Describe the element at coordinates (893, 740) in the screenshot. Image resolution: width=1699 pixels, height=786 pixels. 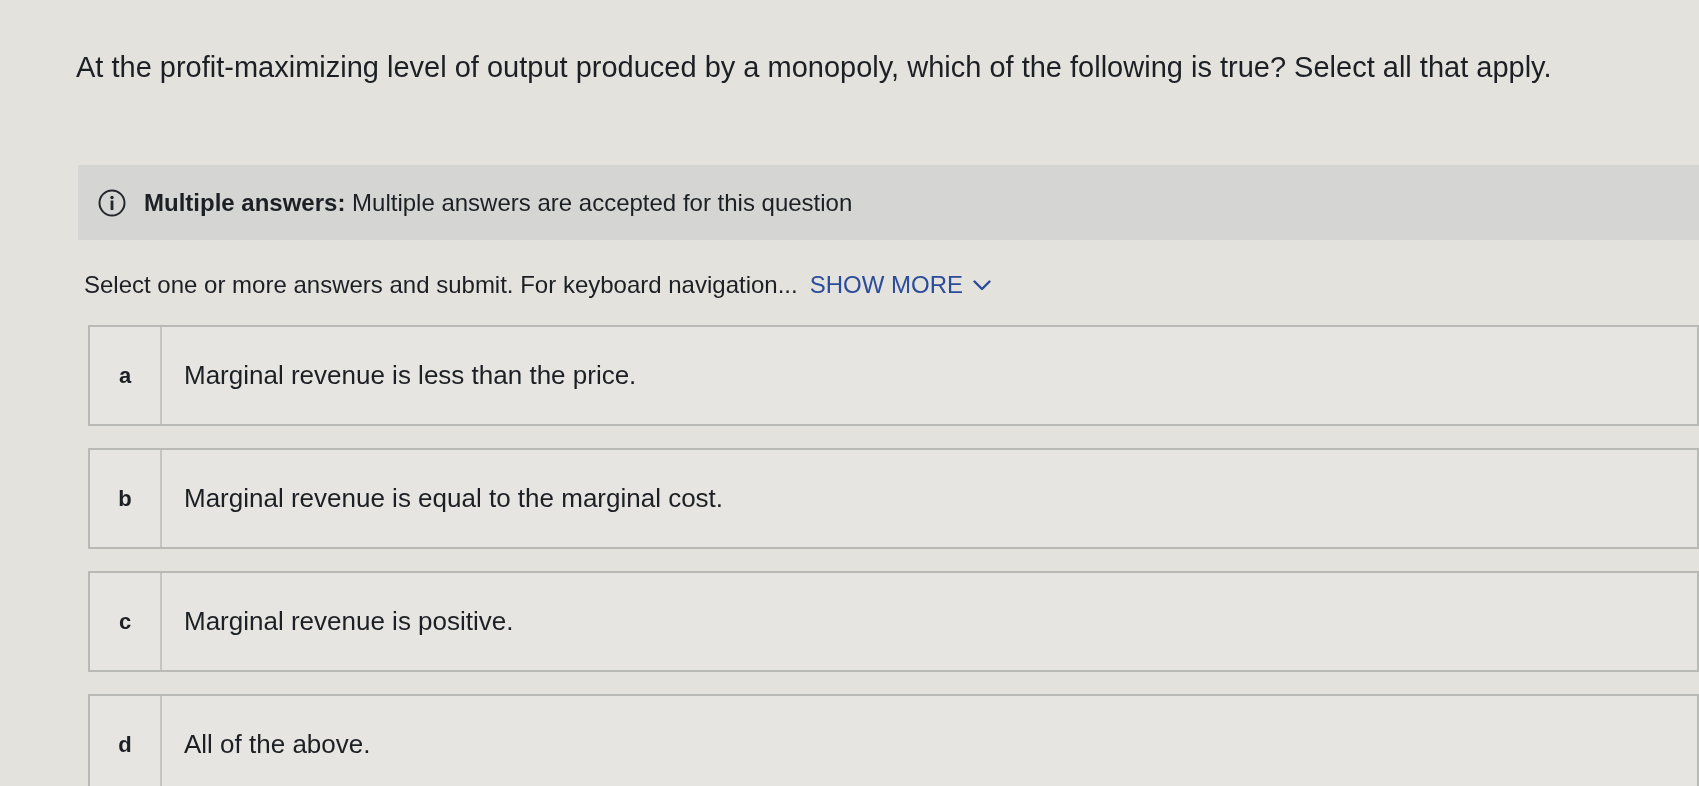
I see `answer-option: d All of the above.` at that location.